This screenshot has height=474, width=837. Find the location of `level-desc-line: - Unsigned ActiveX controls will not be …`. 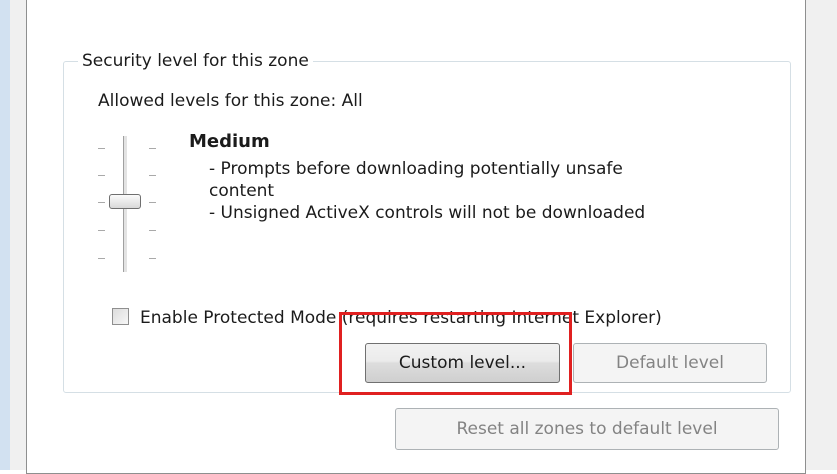

level-desc-line: - Unsigned ActiveX controls will not be … is located at coordinates (427, 213).